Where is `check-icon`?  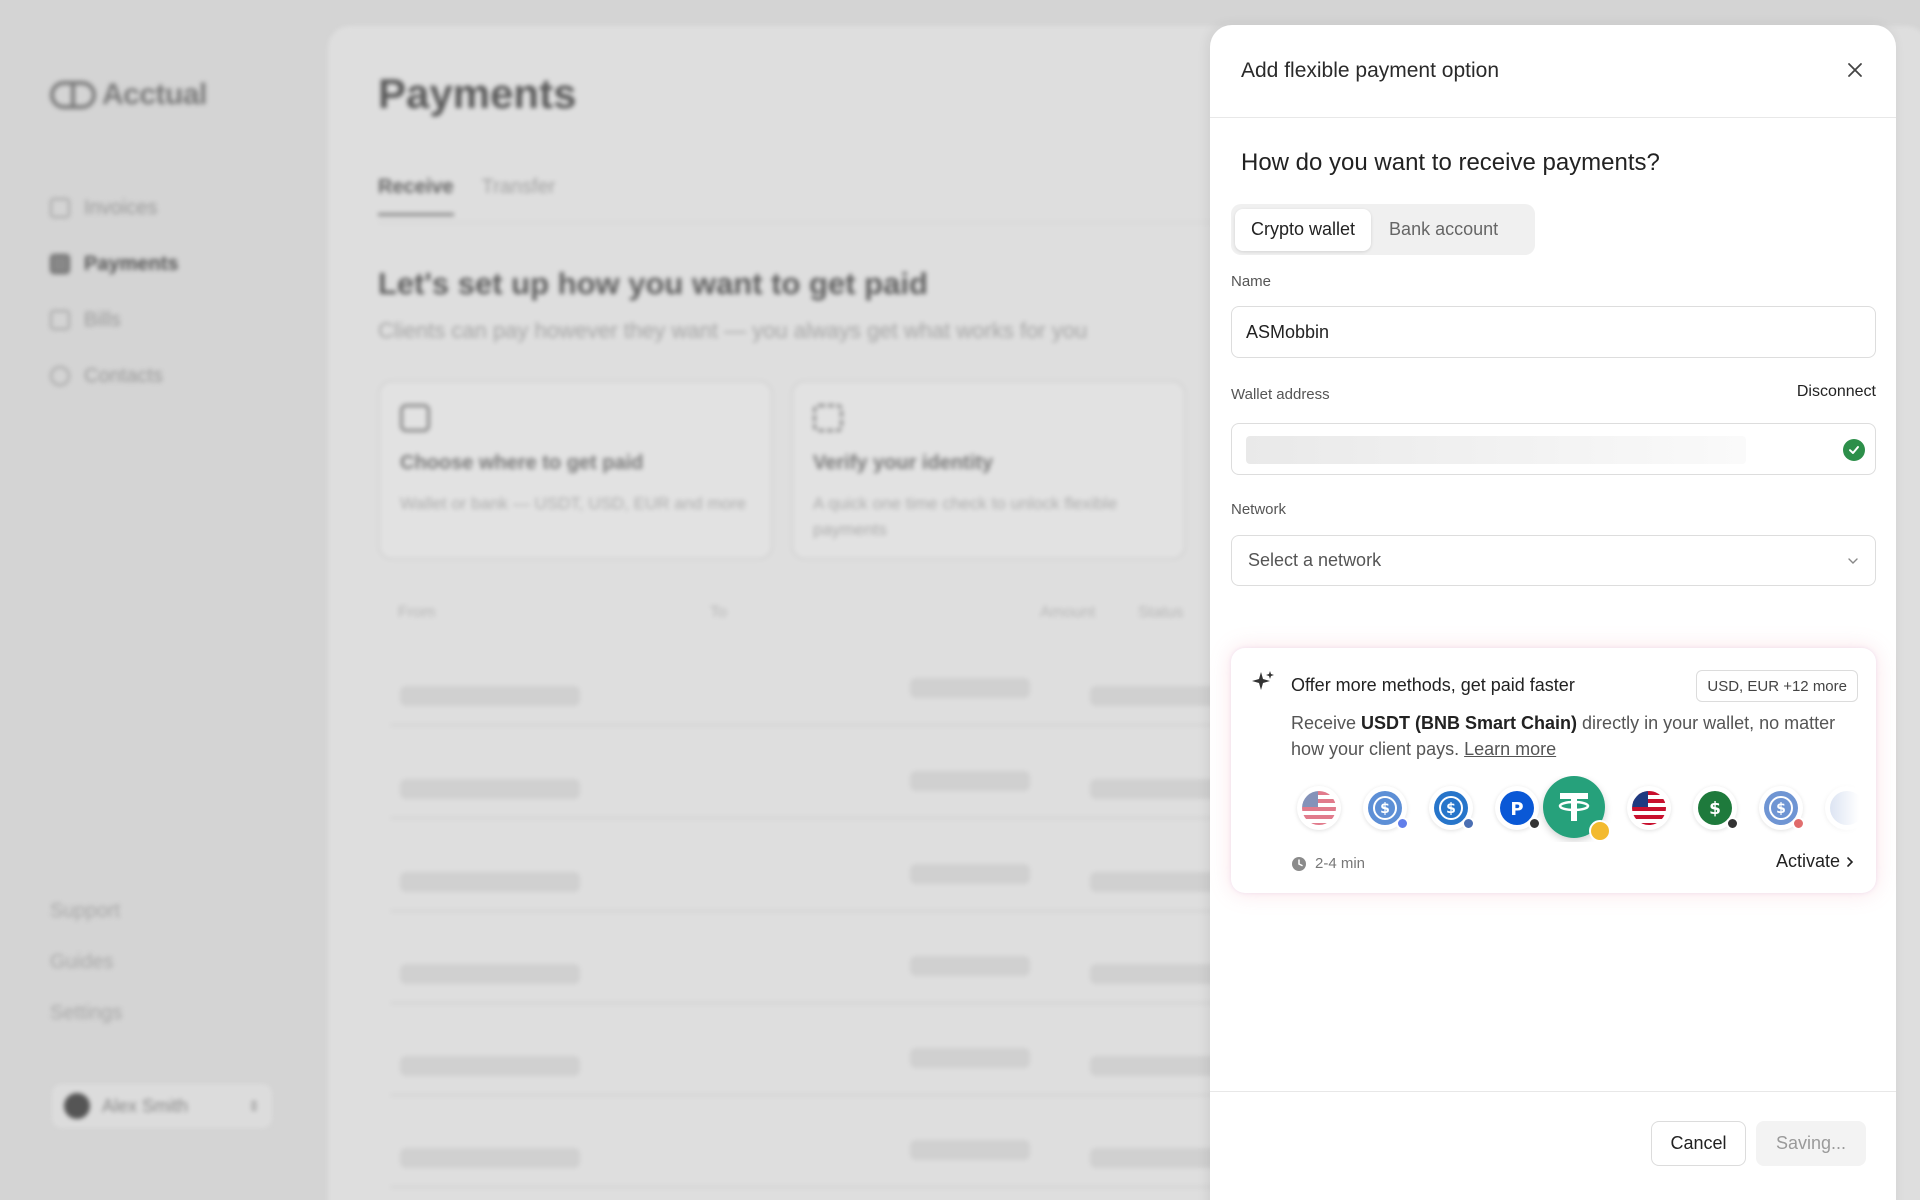 check-icon is located at coordinates (1854, 450).